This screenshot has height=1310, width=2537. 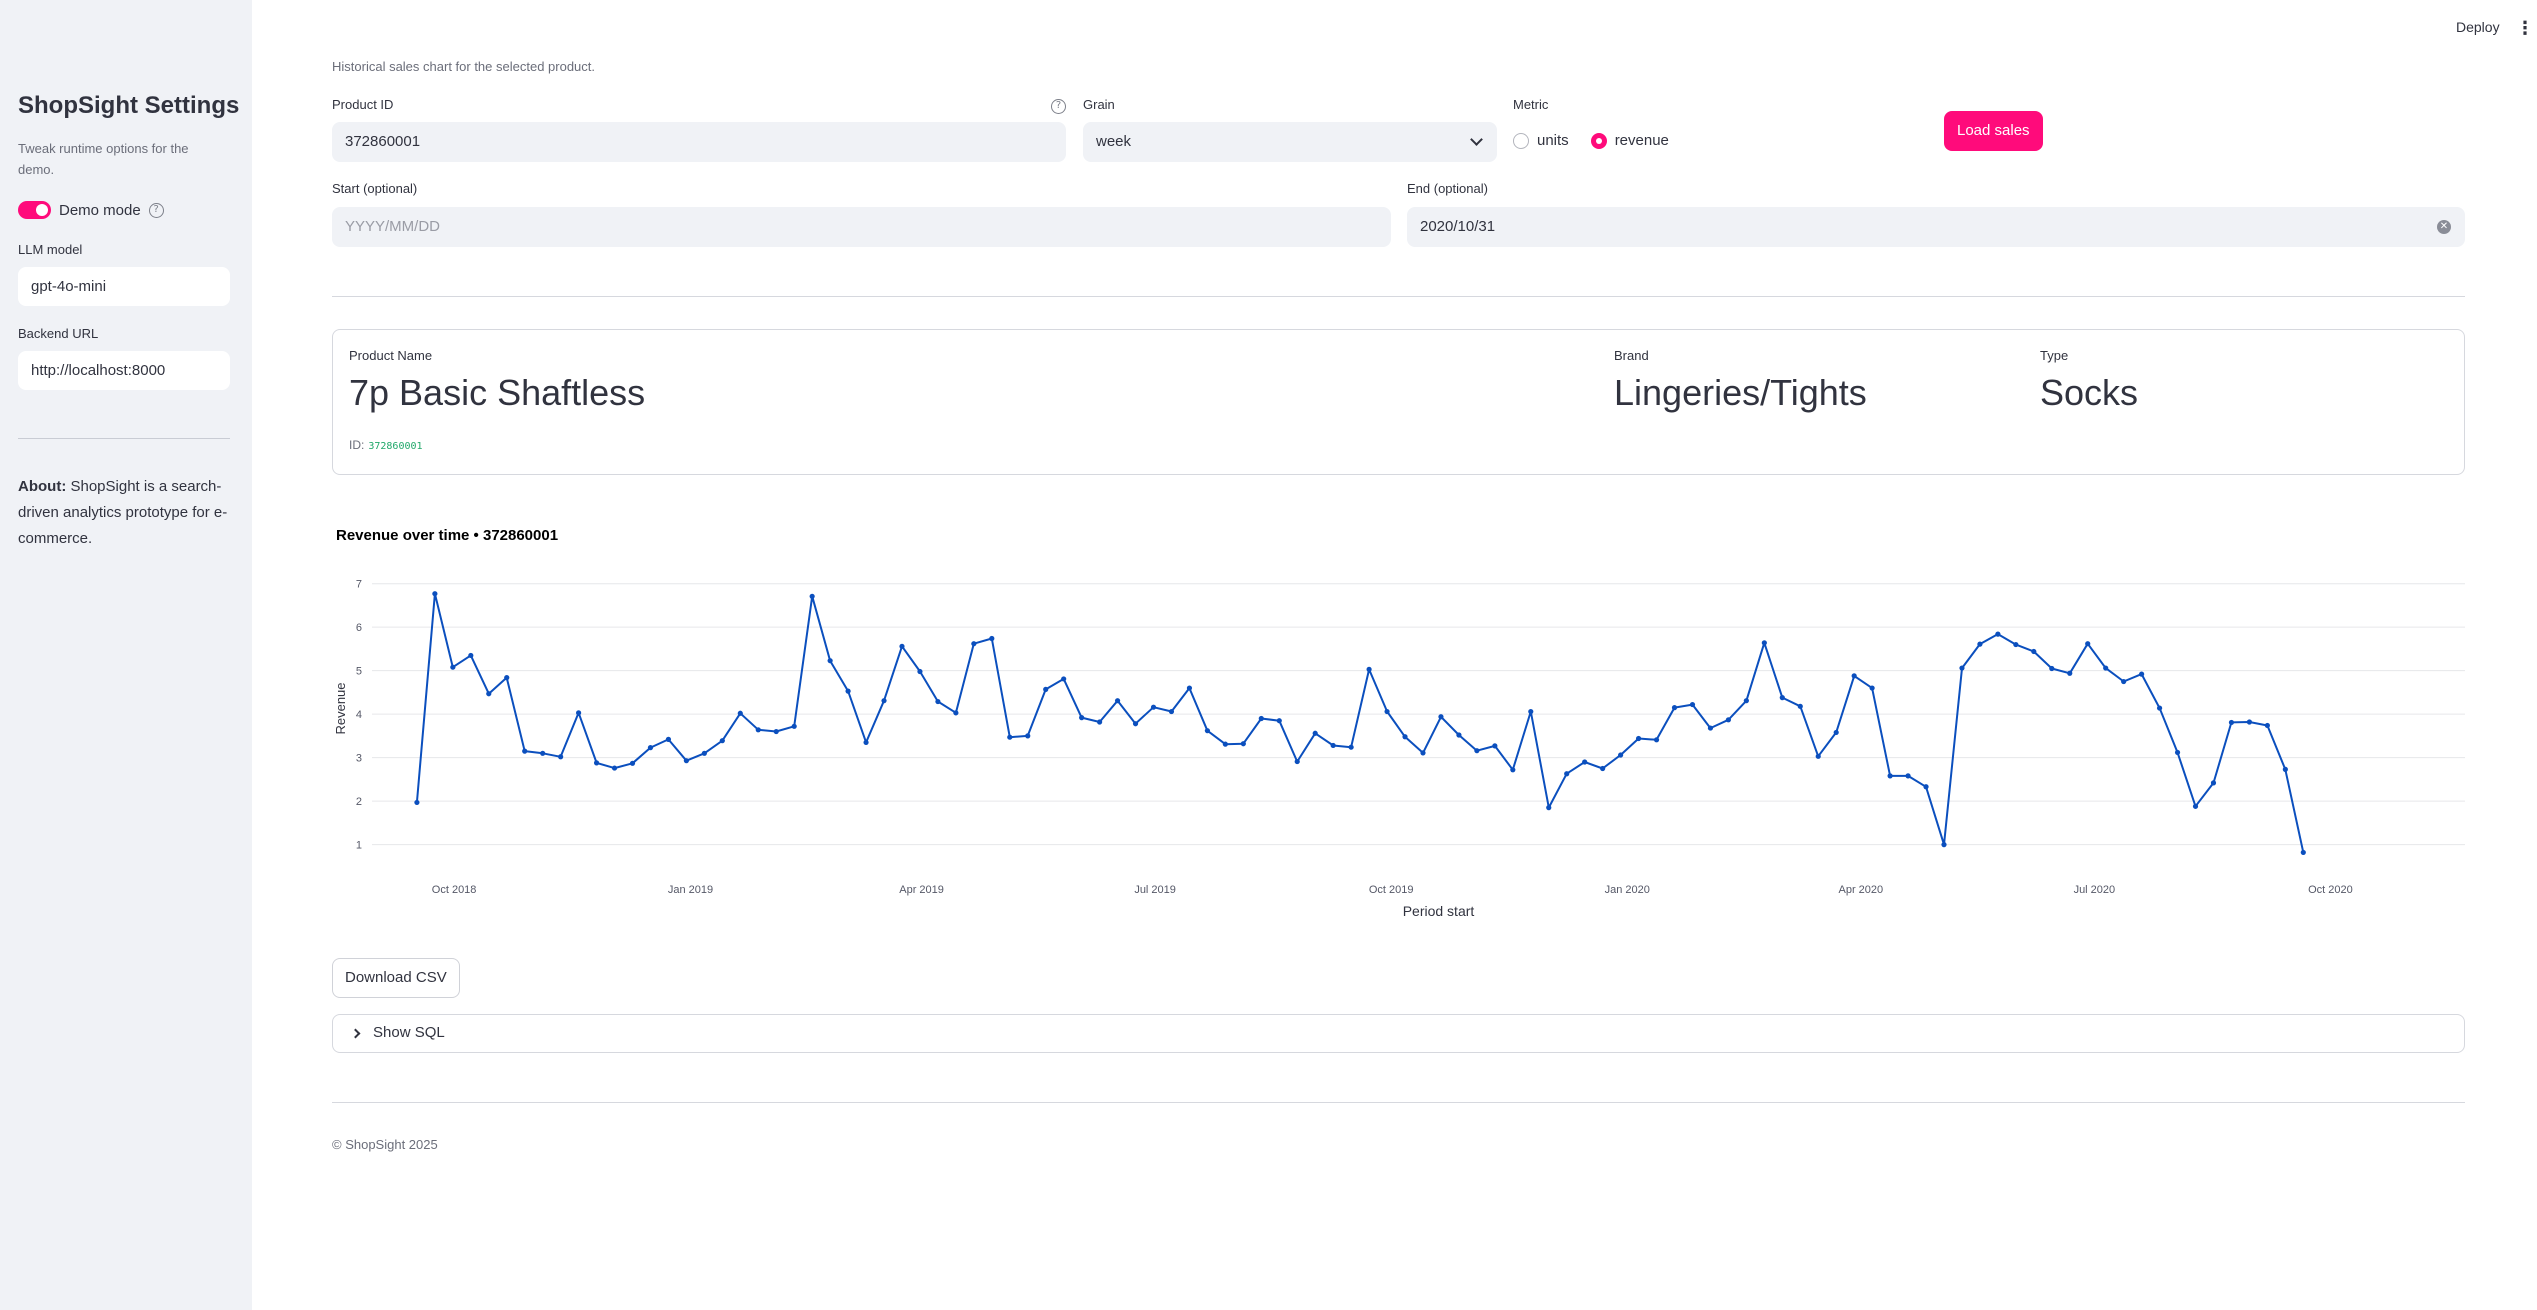 What do you see at coordinates (921, 890) in the screenshot?
I see `x-tick-label: Apr 2019` at bounding box center [921, 890].